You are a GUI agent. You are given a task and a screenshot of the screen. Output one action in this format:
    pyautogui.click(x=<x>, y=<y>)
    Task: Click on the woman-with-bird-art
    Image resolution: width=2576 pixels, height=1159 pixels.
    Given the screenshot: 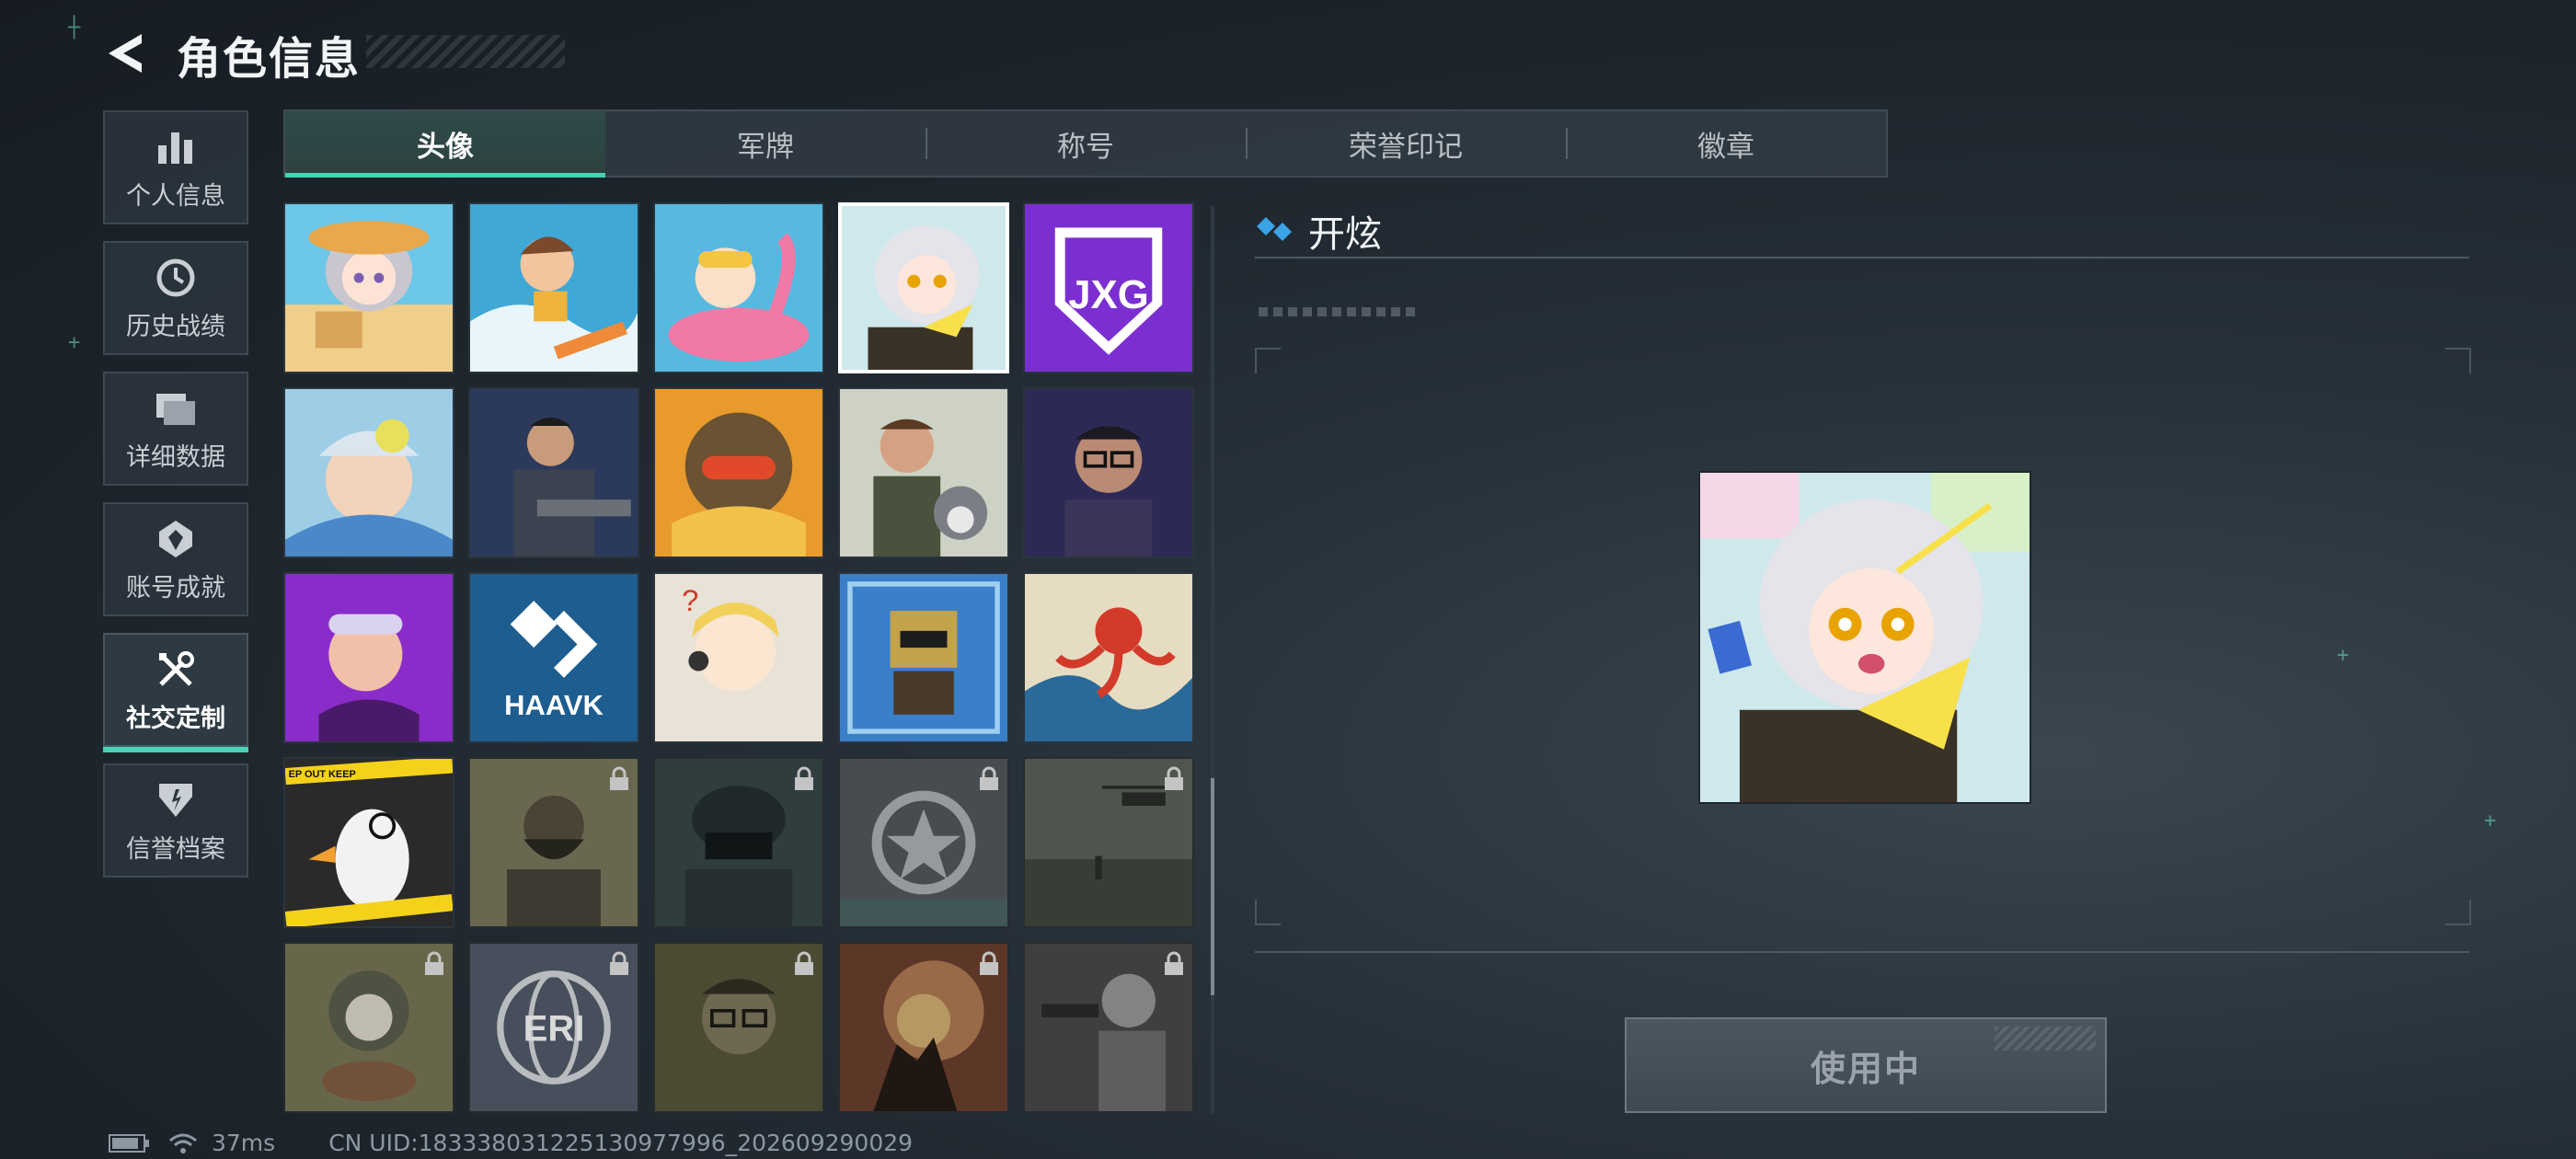 What is the action you would take?
    pyautogui.click(x=369, y=473)
    